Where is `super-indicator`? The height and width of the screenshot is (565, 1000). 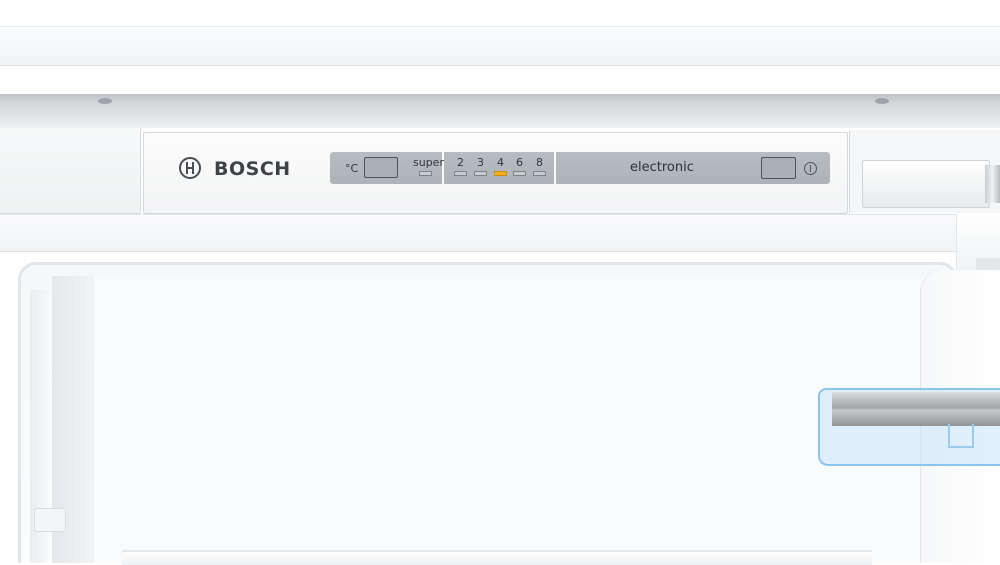
super-indicator is located at coordinates (425, 173).